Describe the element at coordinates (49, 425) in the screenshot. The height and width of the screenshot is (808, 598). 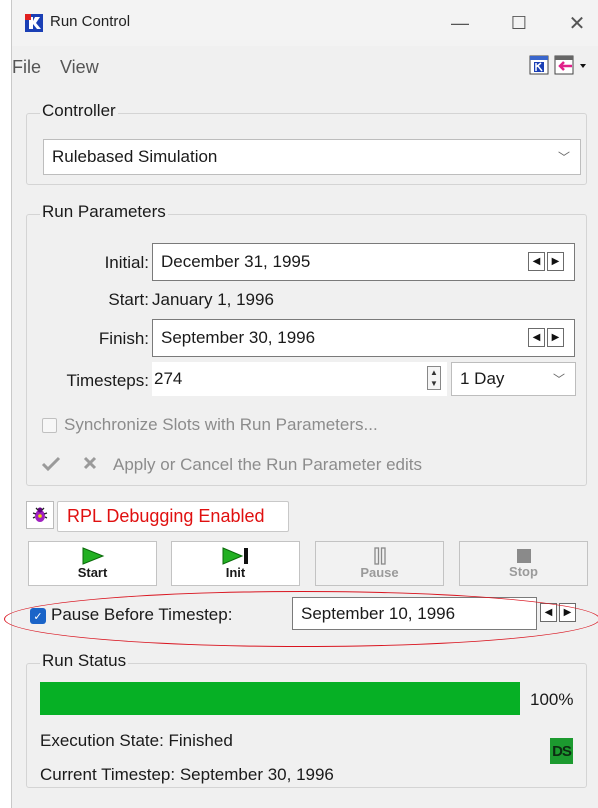
I see `sync-slots-checkbox` at that location.